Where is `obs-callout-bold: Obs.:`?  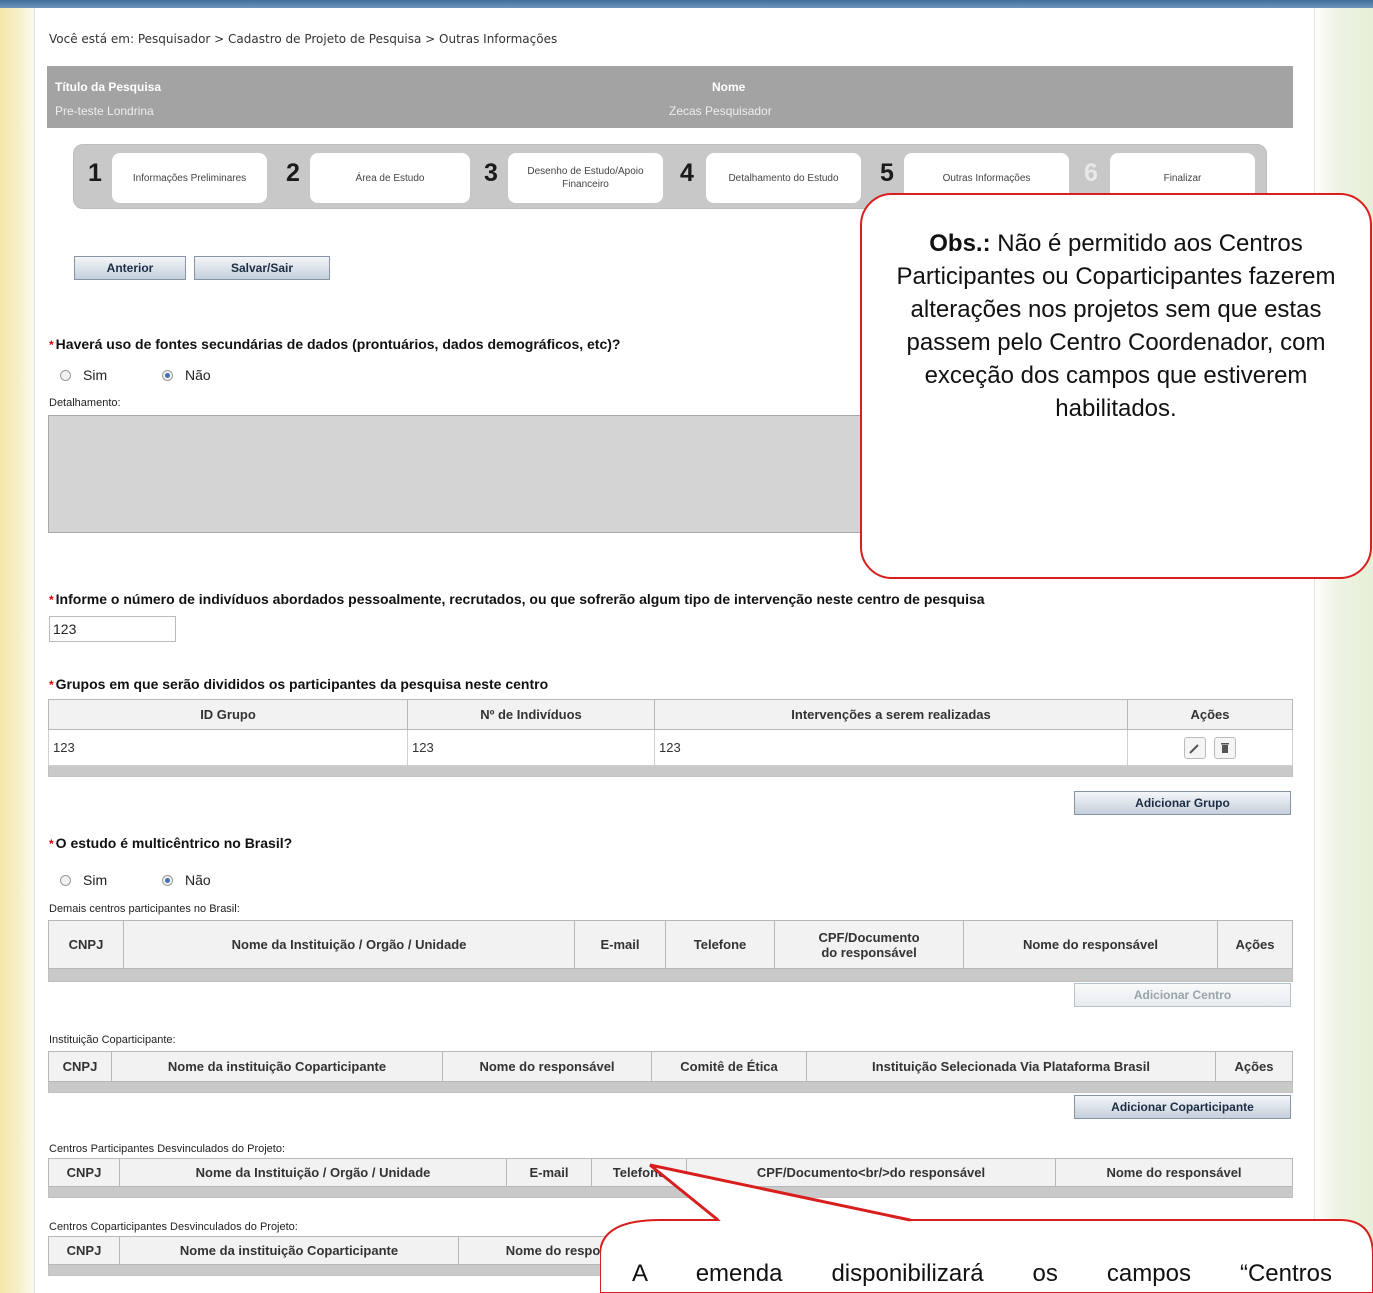 obs-callout-bold: Obs.: is located at coordinates (960, 243).